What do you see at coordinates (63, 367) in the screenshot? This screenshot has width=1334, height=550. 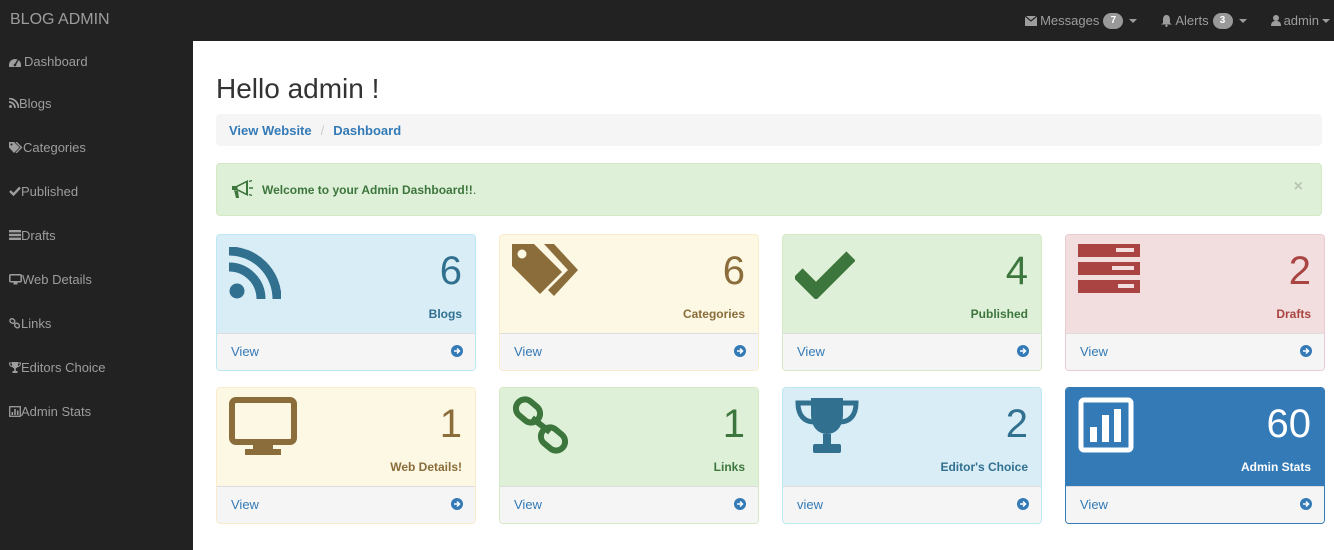 I see `sidebar-item-label: Editors Choice` at bounding box center [63, 367].